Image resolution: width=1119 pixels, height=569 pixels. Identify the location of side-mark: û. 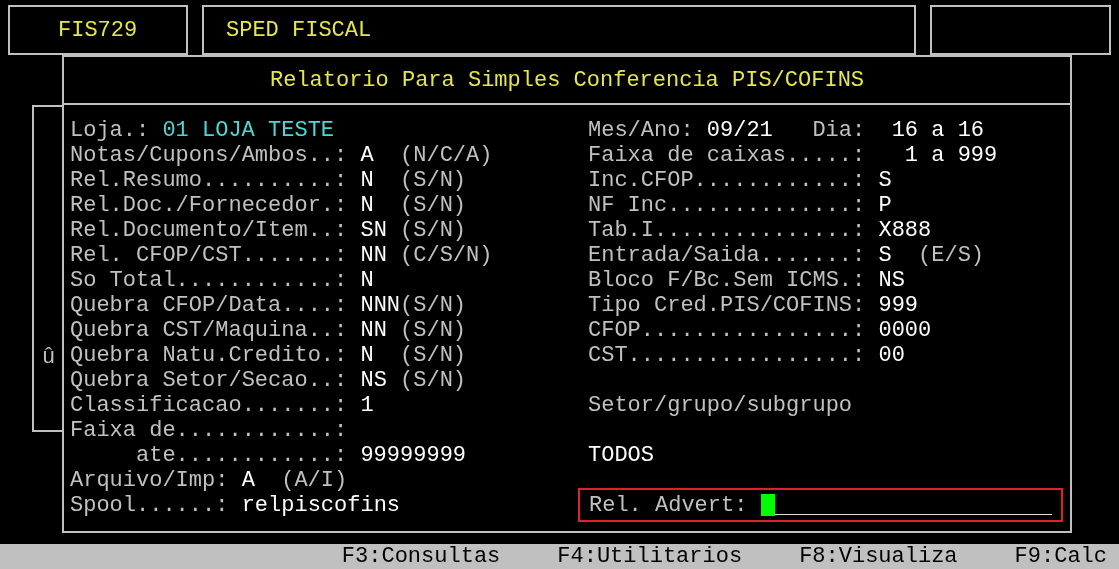
(49, 357).